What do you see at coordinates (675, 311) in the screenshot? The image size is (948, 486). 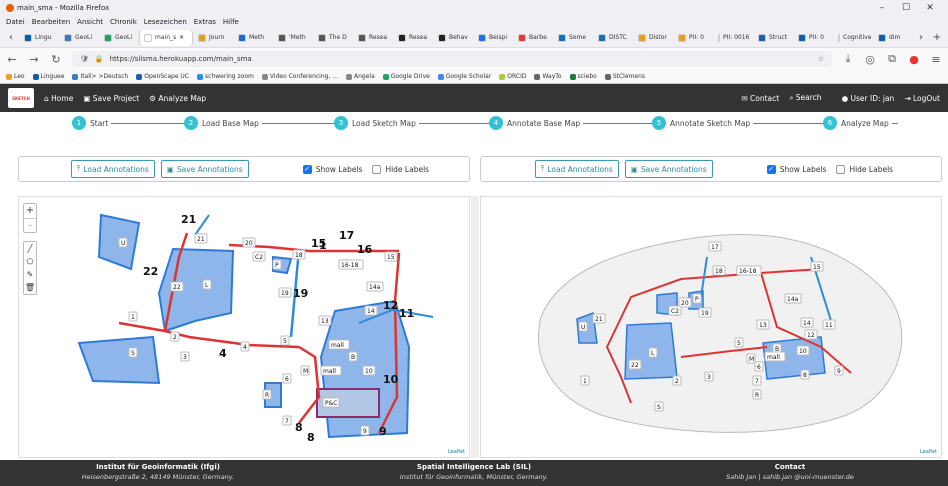 I see `map-label: C2` at bounding box center [675, 311].